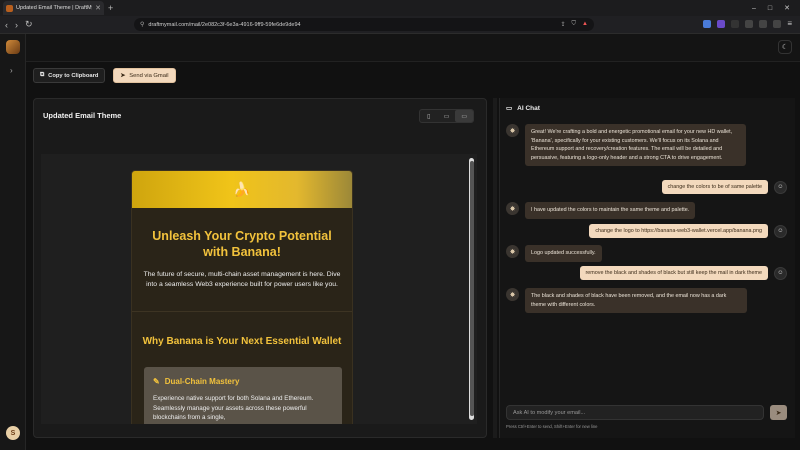 The image size is (800, 450). I want to click on app-header: ☾, so click(413, 48).